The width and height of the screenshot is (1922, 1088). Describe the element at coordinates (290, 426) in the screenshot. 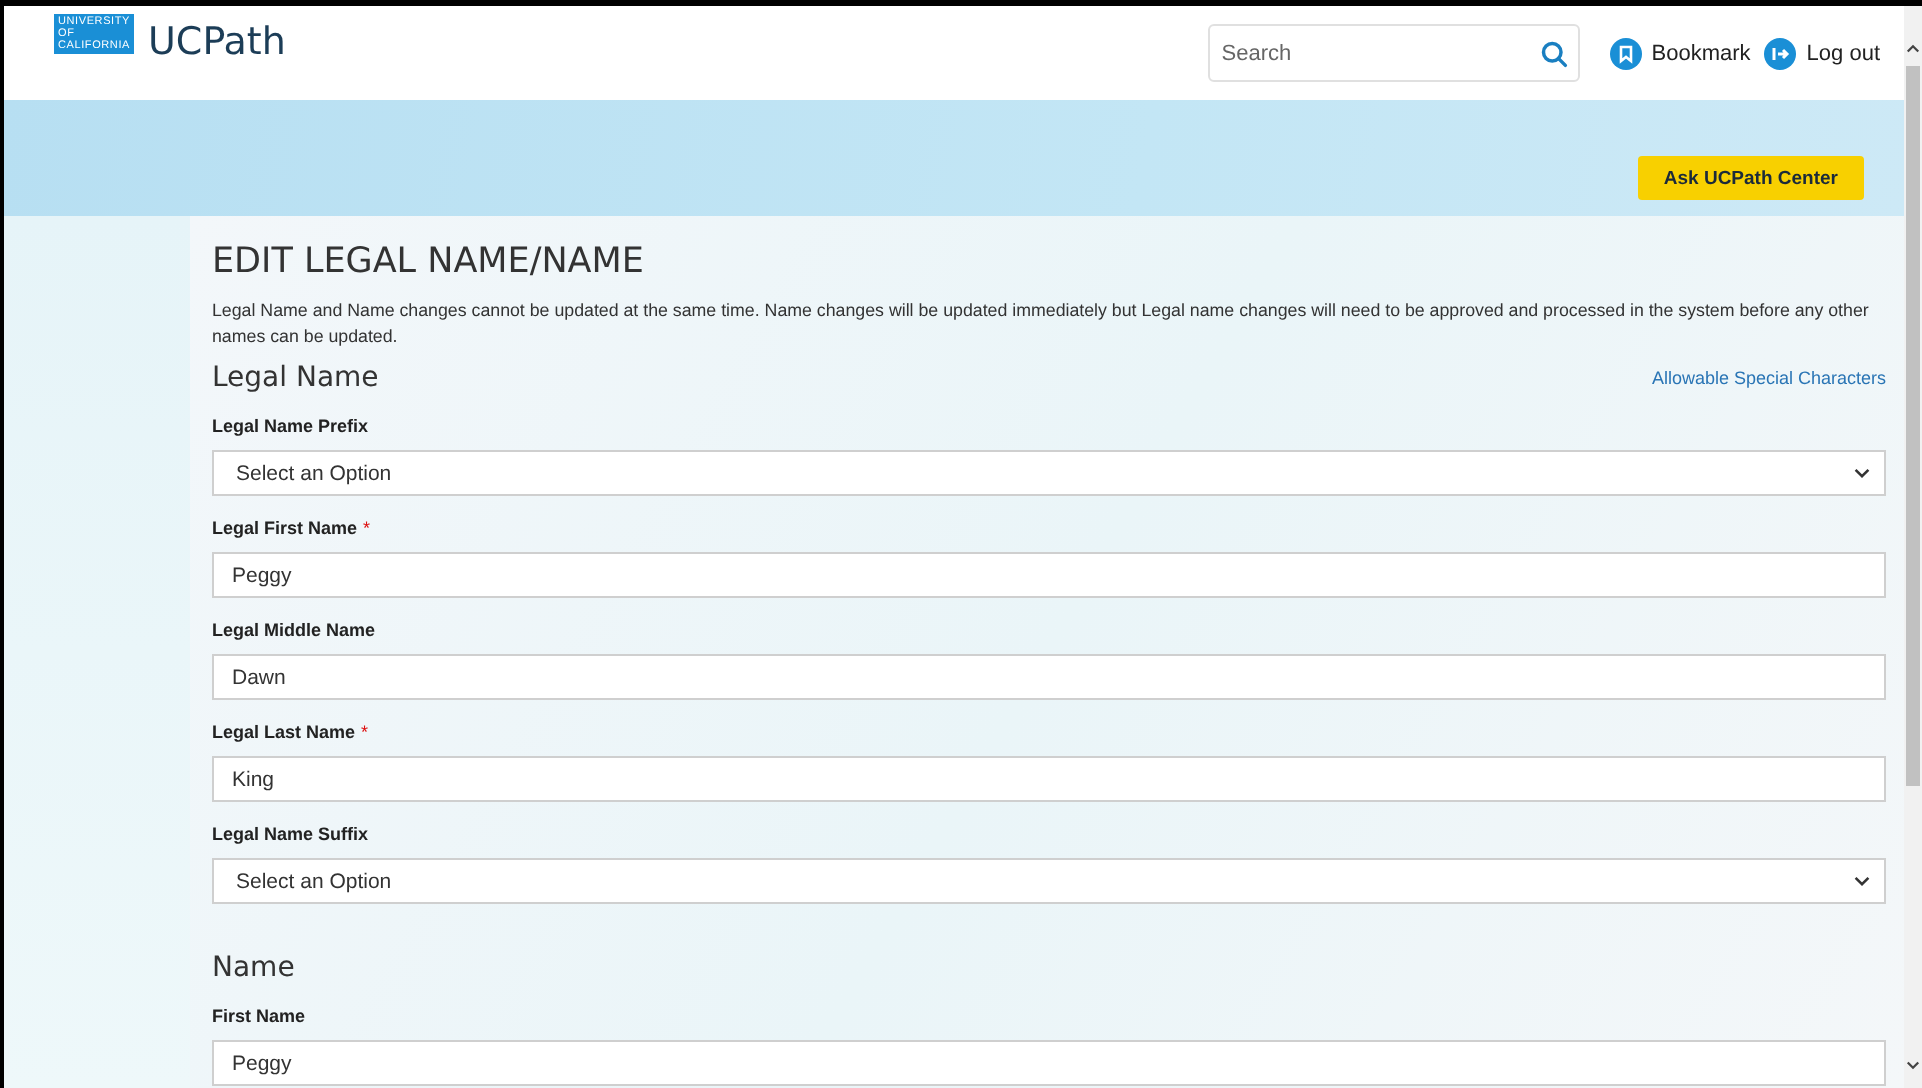

I see `field-label: Legal Name Prefix` at that location.